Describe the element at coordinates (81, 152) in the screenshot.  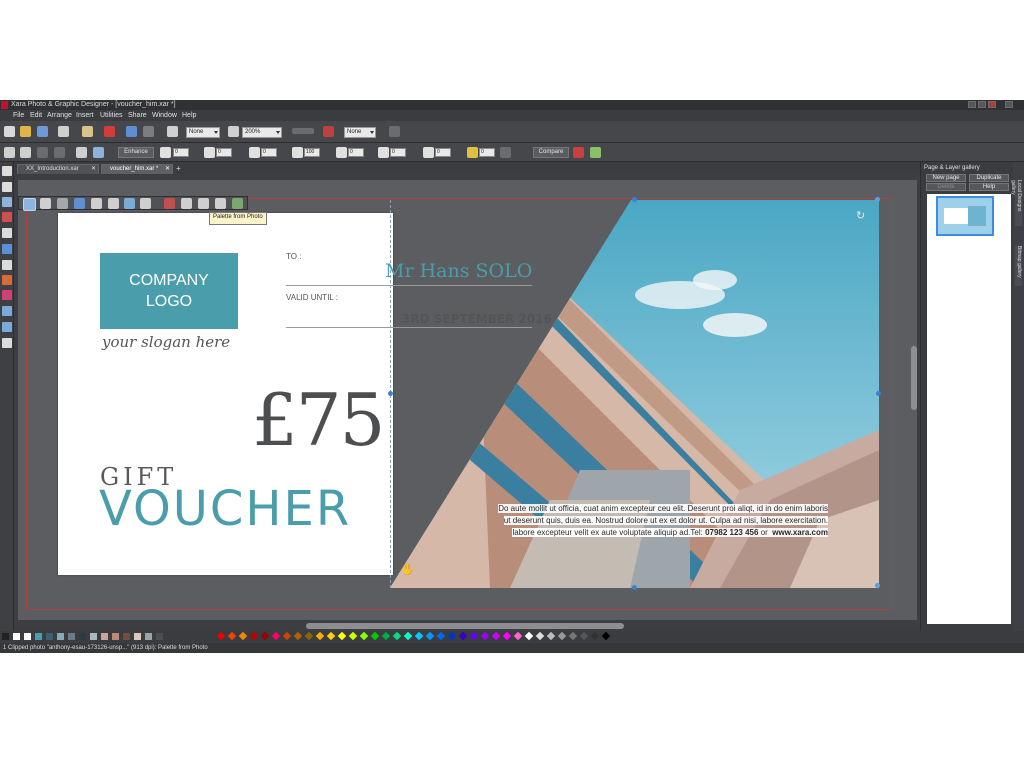
I see `photo-zoom-icon` at that location.